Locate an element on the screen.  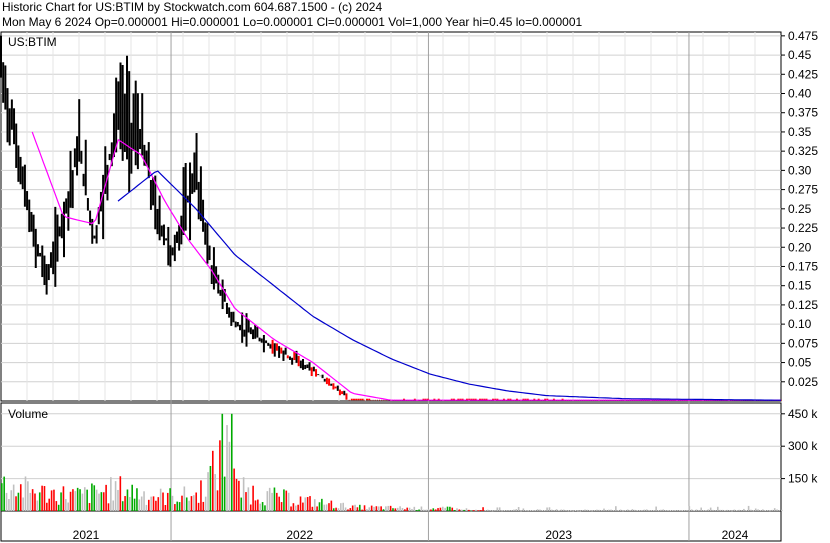
x-axis-year-label: 2024 is located at coordinates (735, 535).